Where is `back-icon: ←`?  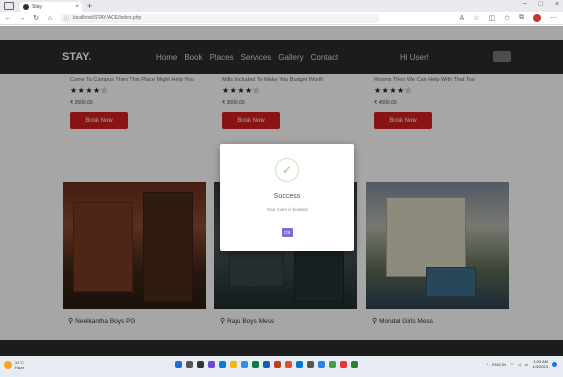 back-icon: ← is located at coordinates (8, 18).